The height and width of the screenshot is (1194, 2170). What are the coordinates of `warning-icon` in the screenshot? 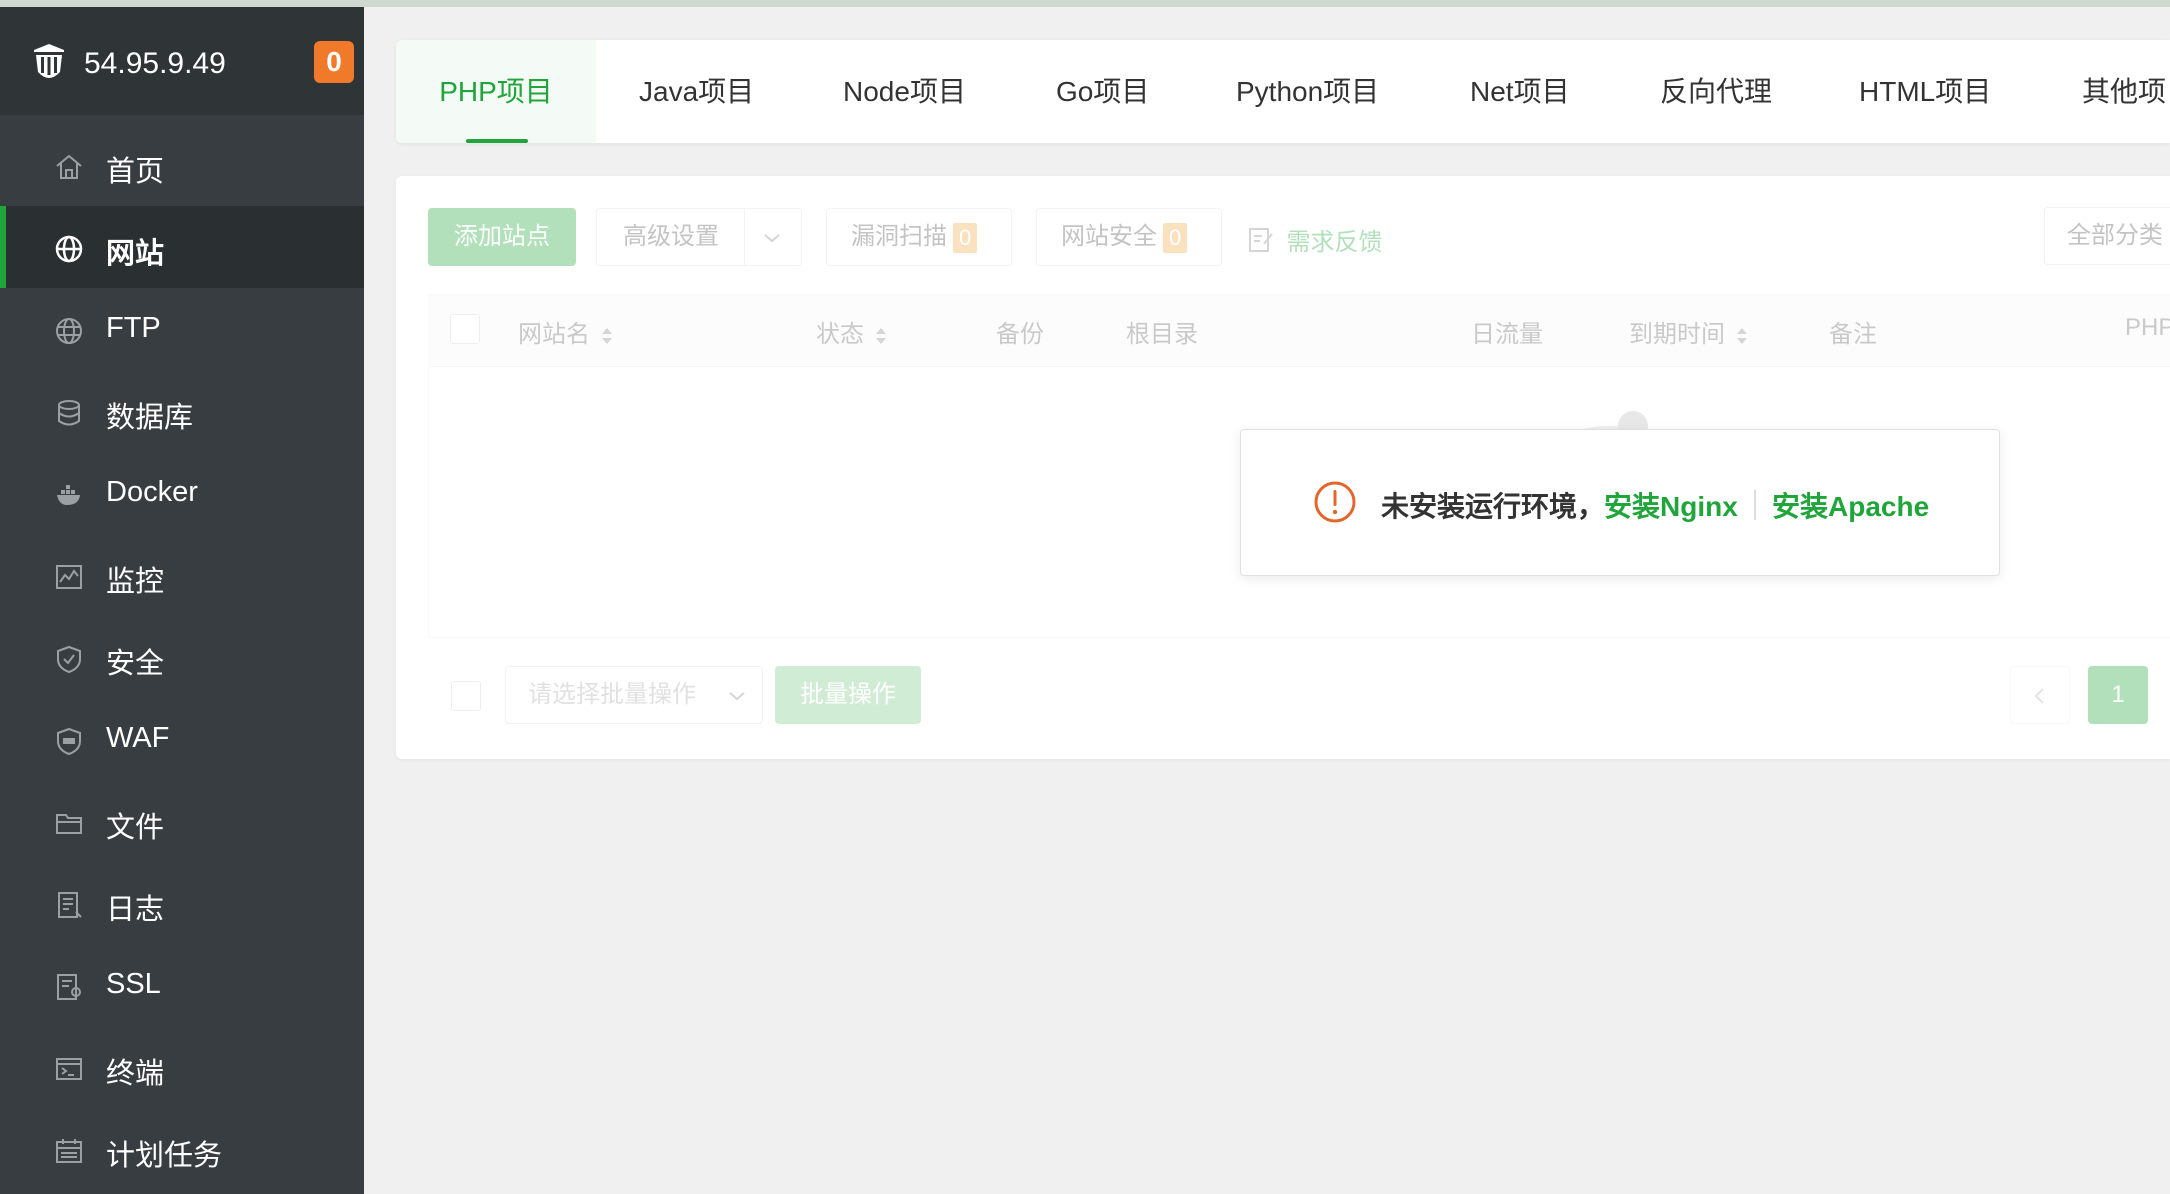 It's located at (1335, 502).